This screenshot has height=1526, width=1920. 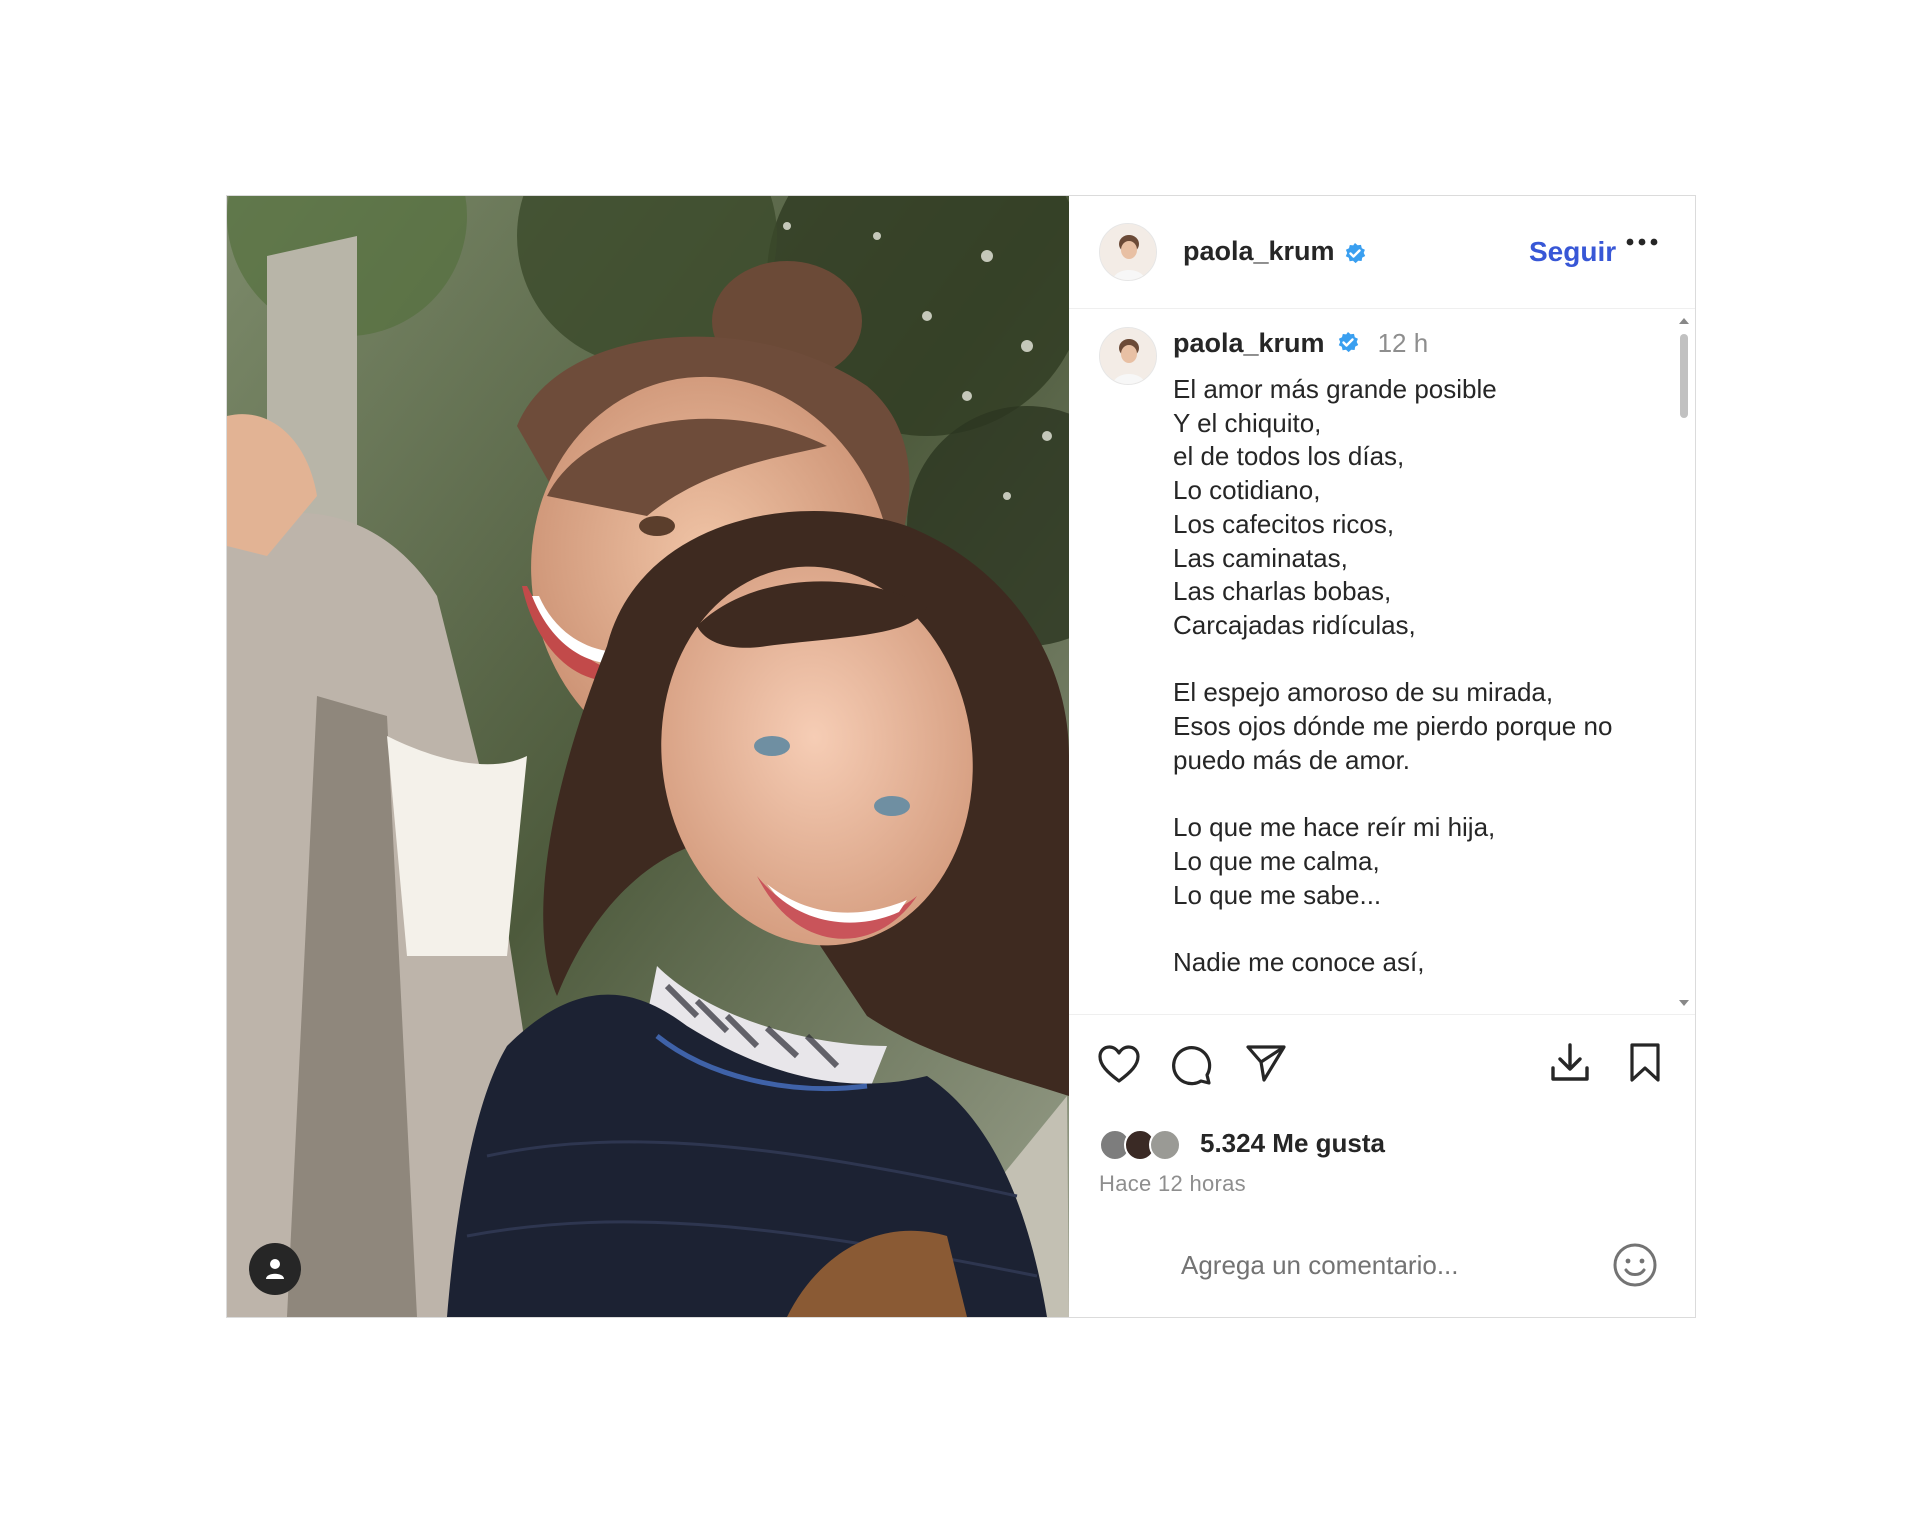 What do you see at coordinates (1282, 591) in the screenshot?
I see `caption-line: Las charlas bobas,` at bounding box center [1282, 591].